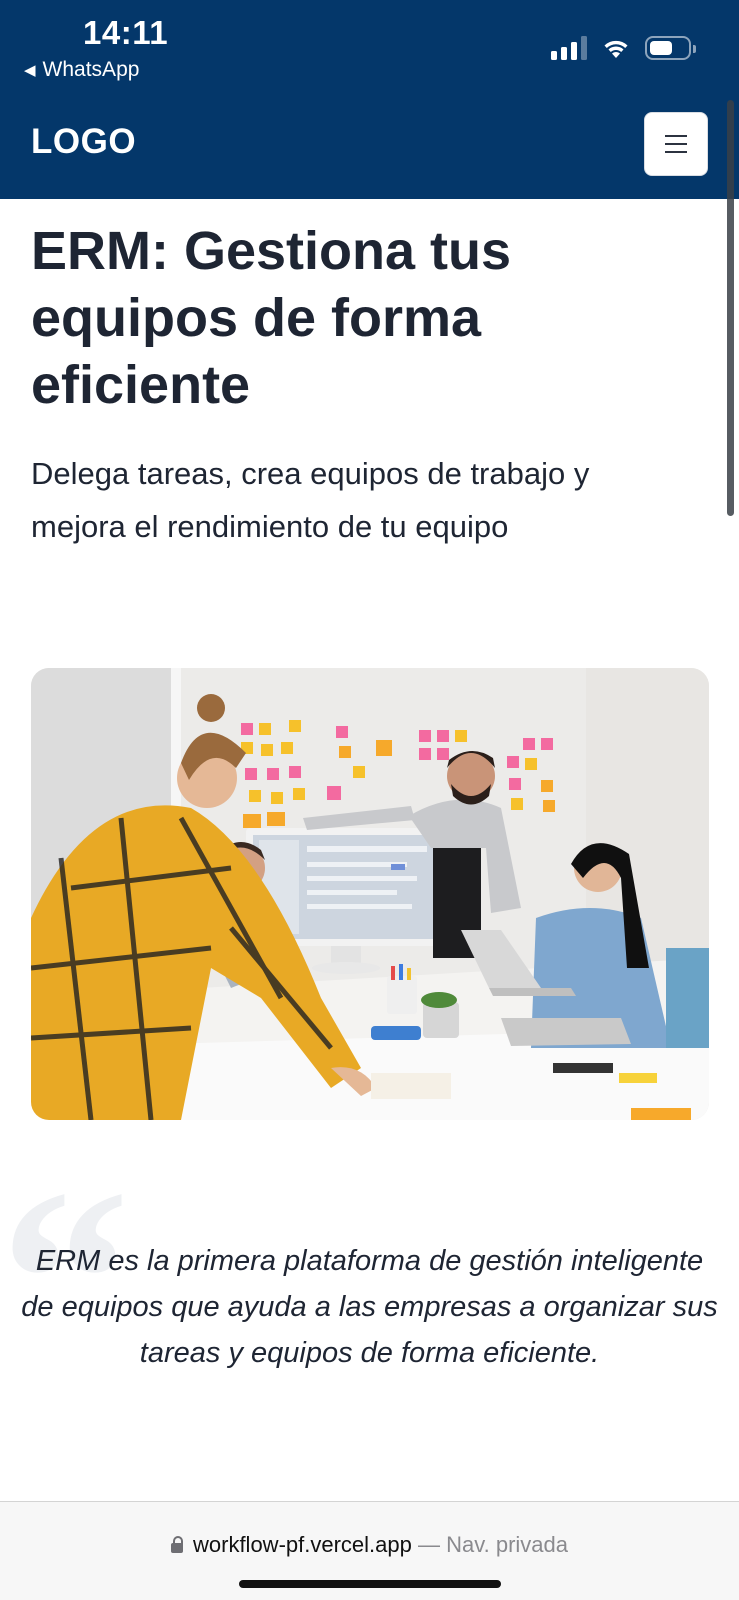 This screenshot has width=739, height=1600. I want to click on hamburger-menu-icon, so click(676, 144).